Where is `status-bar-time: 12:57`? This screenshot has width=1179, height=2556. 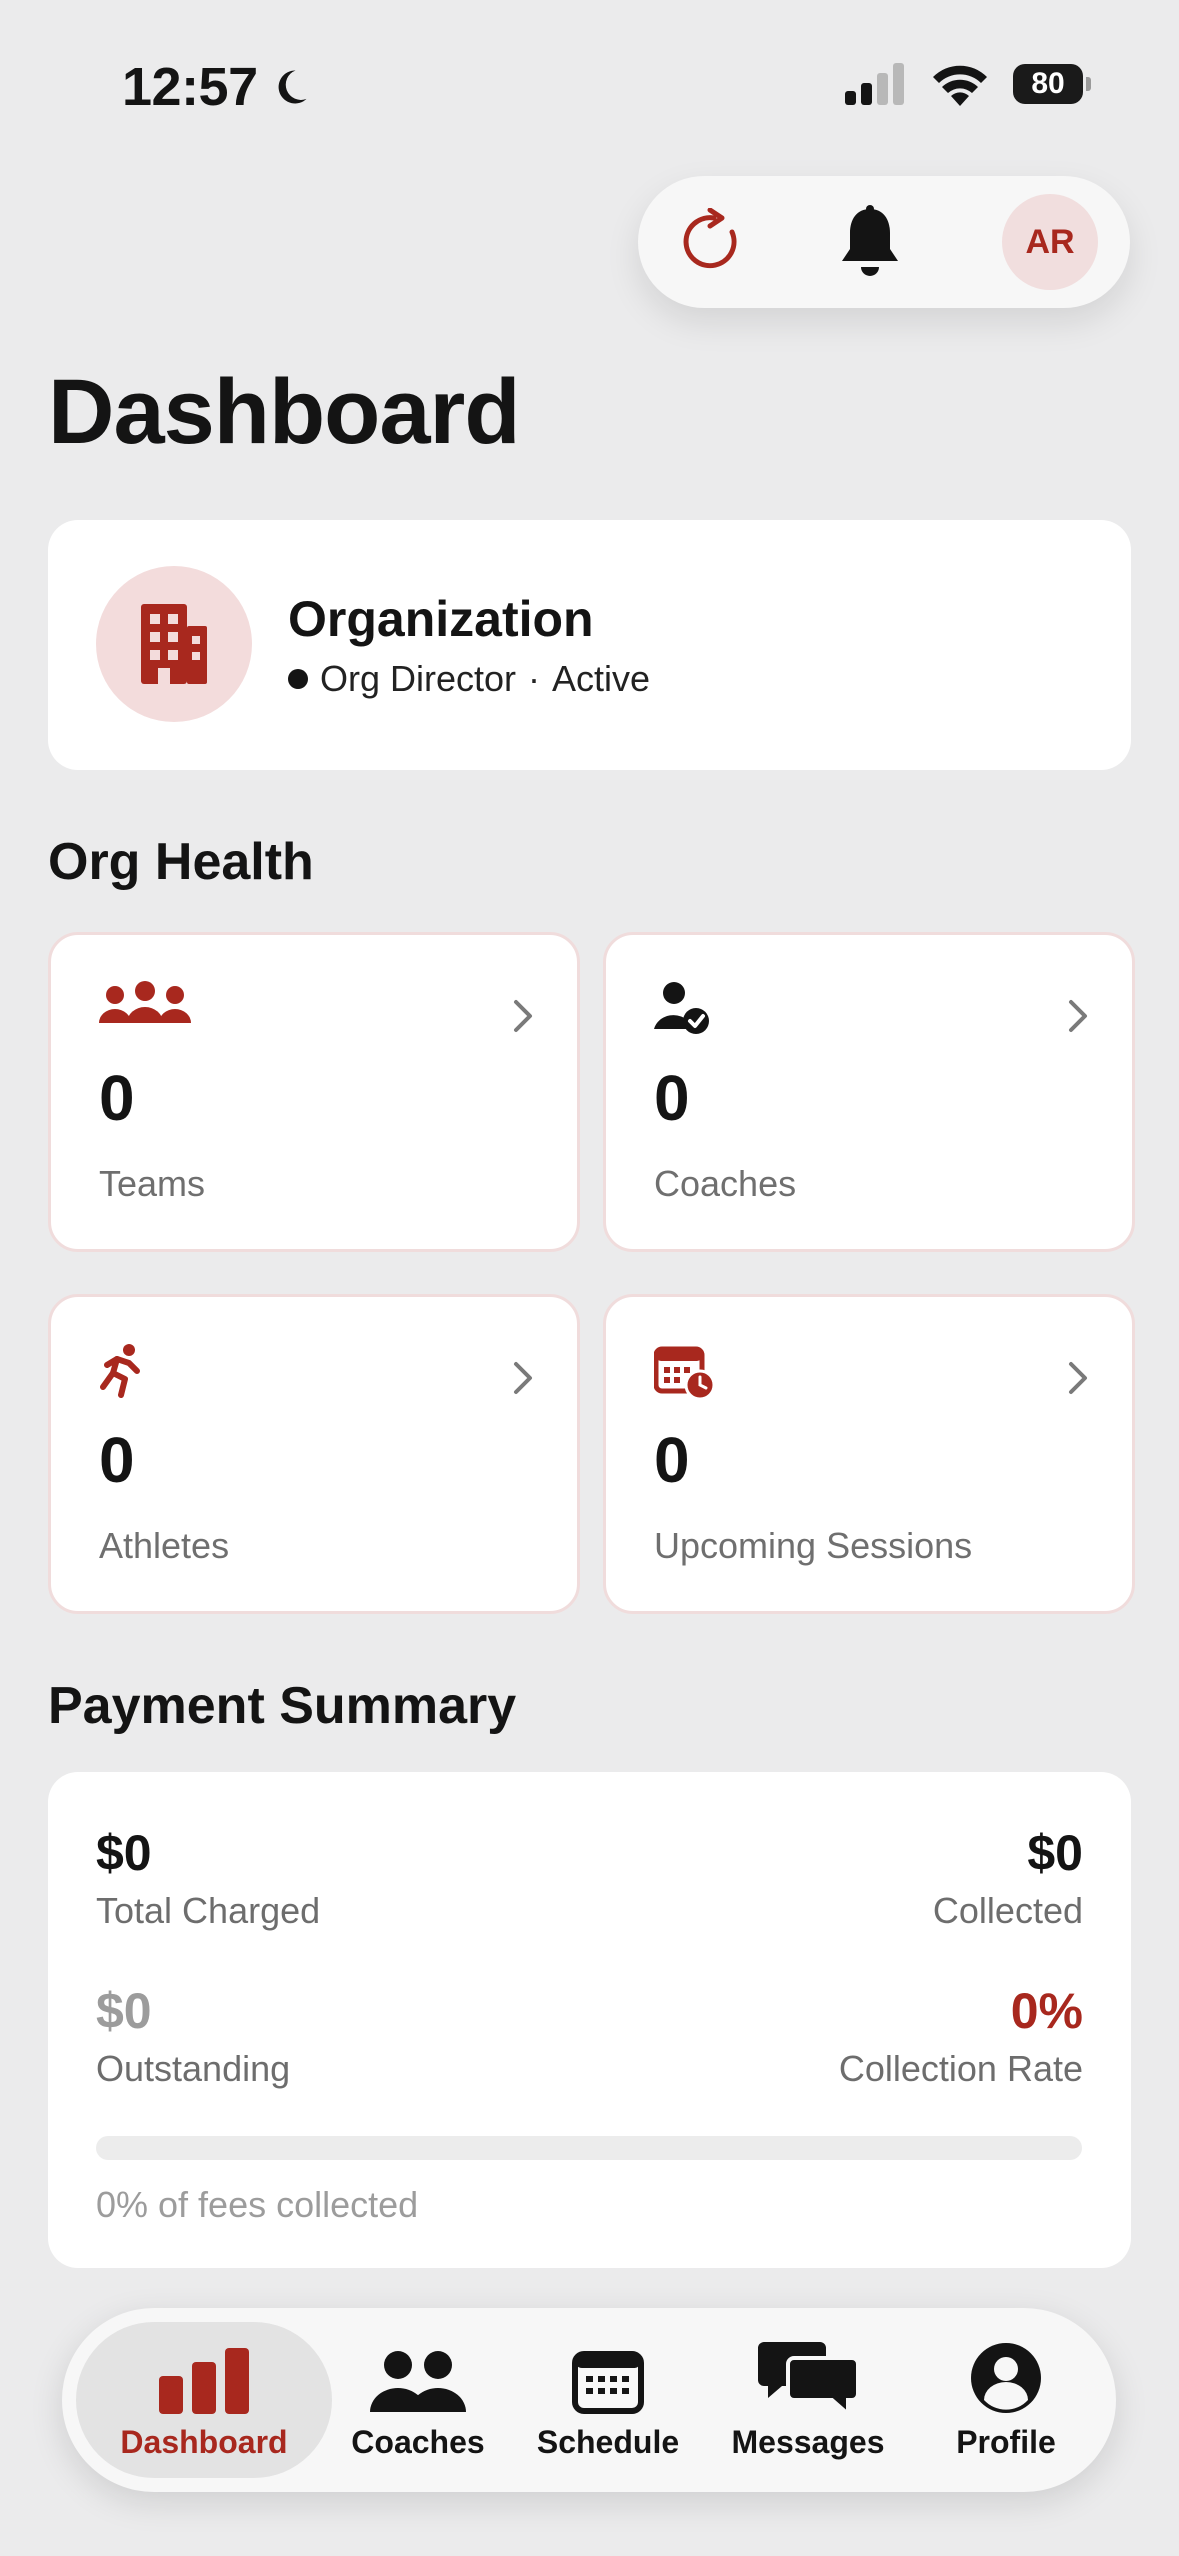 status-bar-time: 12:57 is located at coordinates (217, 87).